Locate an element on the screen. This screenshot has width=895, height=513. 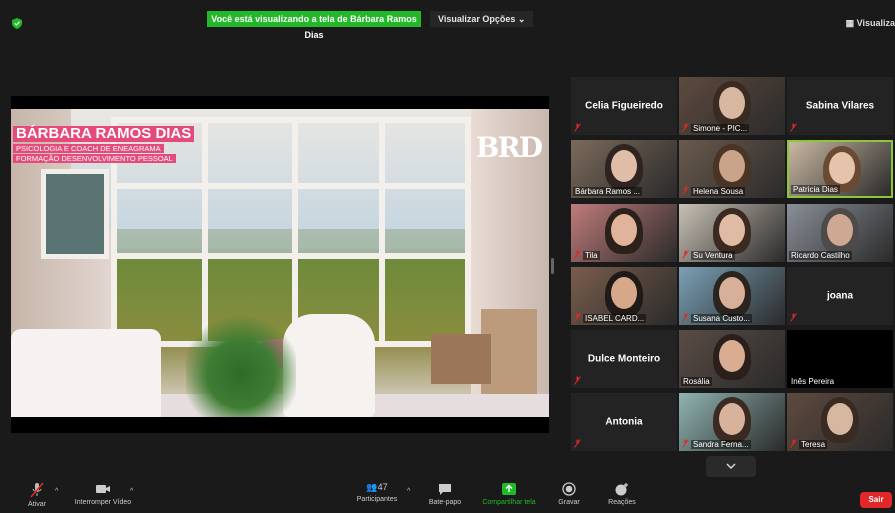
reactions-label: Reações is located at coordinates (622, 502).